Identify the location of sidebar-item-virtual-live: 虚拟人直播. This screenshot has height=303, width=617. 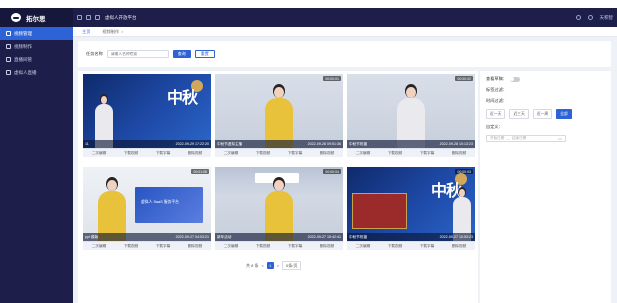
(36, 72).